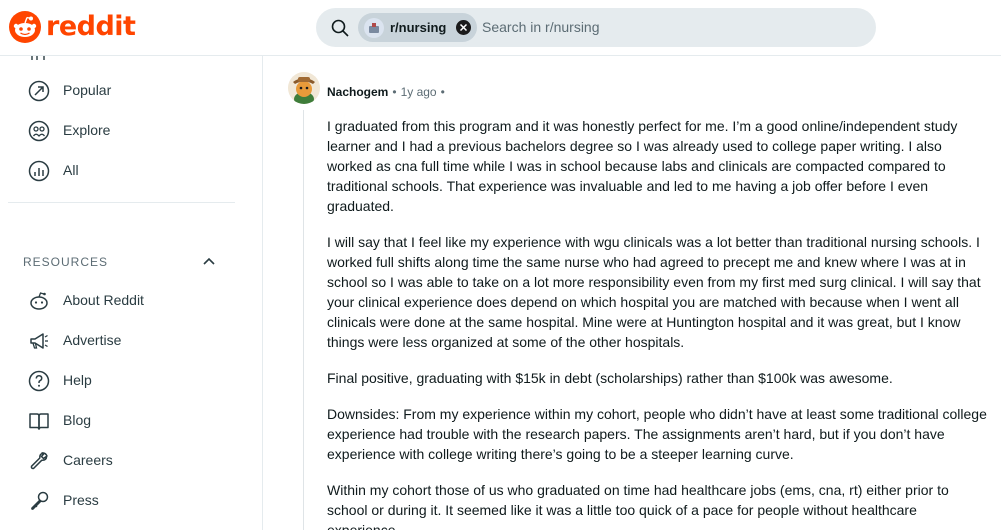 The image size is (1001, 530). What do you see at coordinates (40, 500) in the screenshot?
I see `microphone-icon` at bounding box center [40, 500].